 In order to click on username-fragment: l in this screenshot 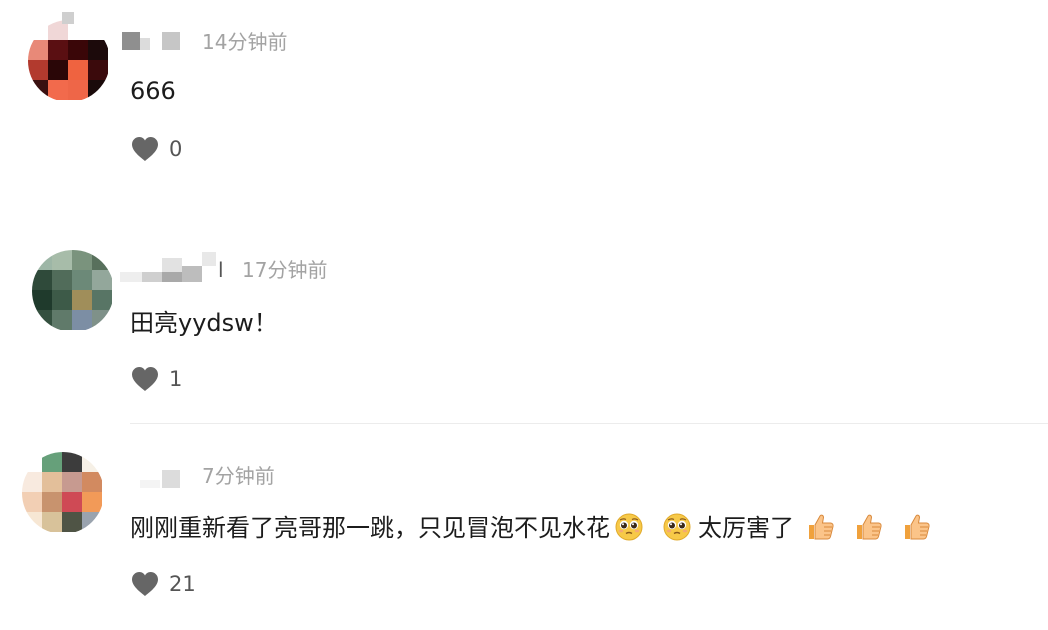, I will do `click(221, 270)`.